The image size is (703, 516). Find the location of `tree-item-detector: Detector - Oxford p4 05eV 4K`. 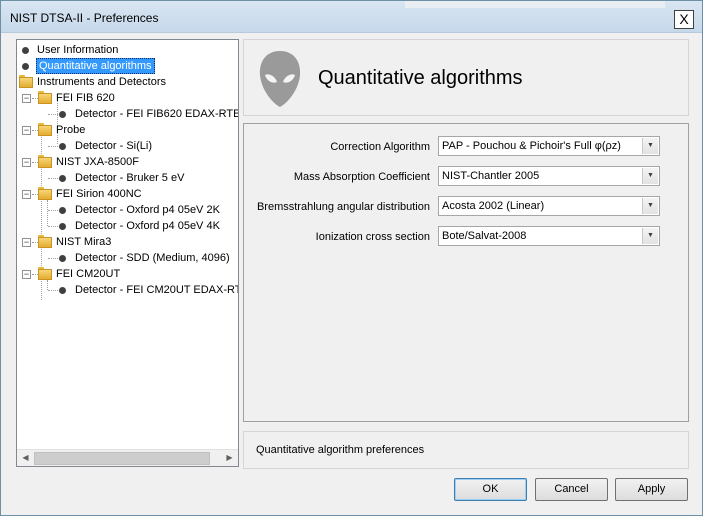

tree-item-detector: Detector - Oxford p4 05eV 4K is located at coordinates (127, 226).